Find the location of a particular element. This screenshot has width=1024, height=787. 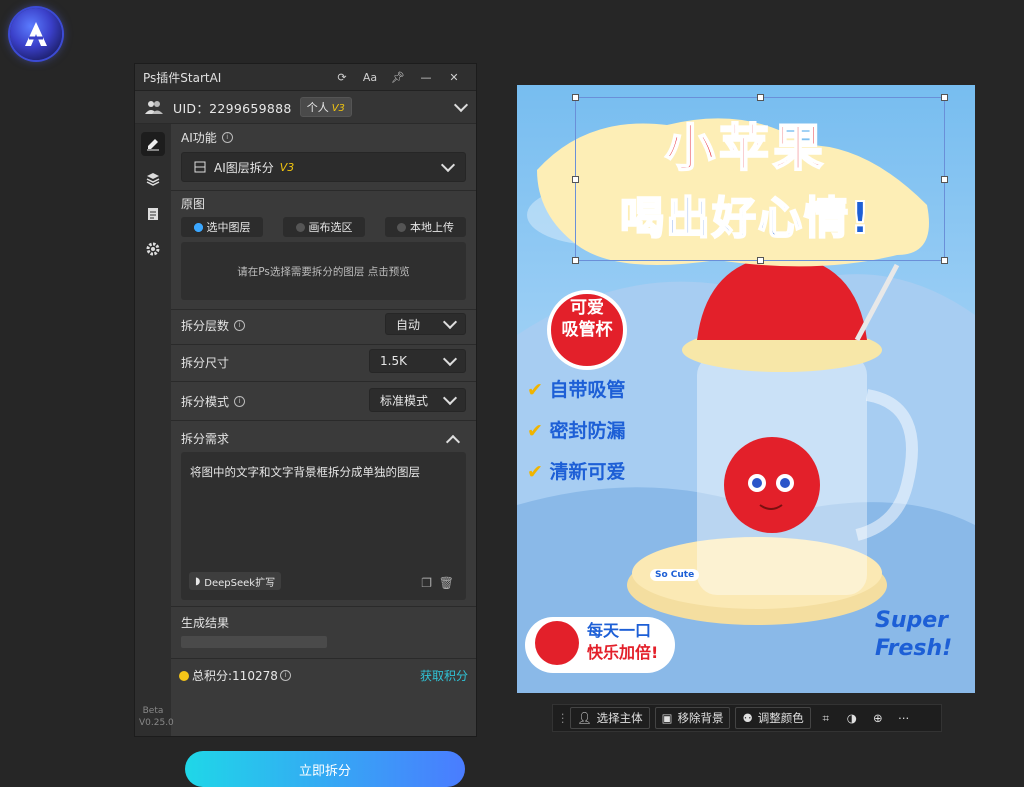

result-progress-bar is located at coordinates (254, 642).